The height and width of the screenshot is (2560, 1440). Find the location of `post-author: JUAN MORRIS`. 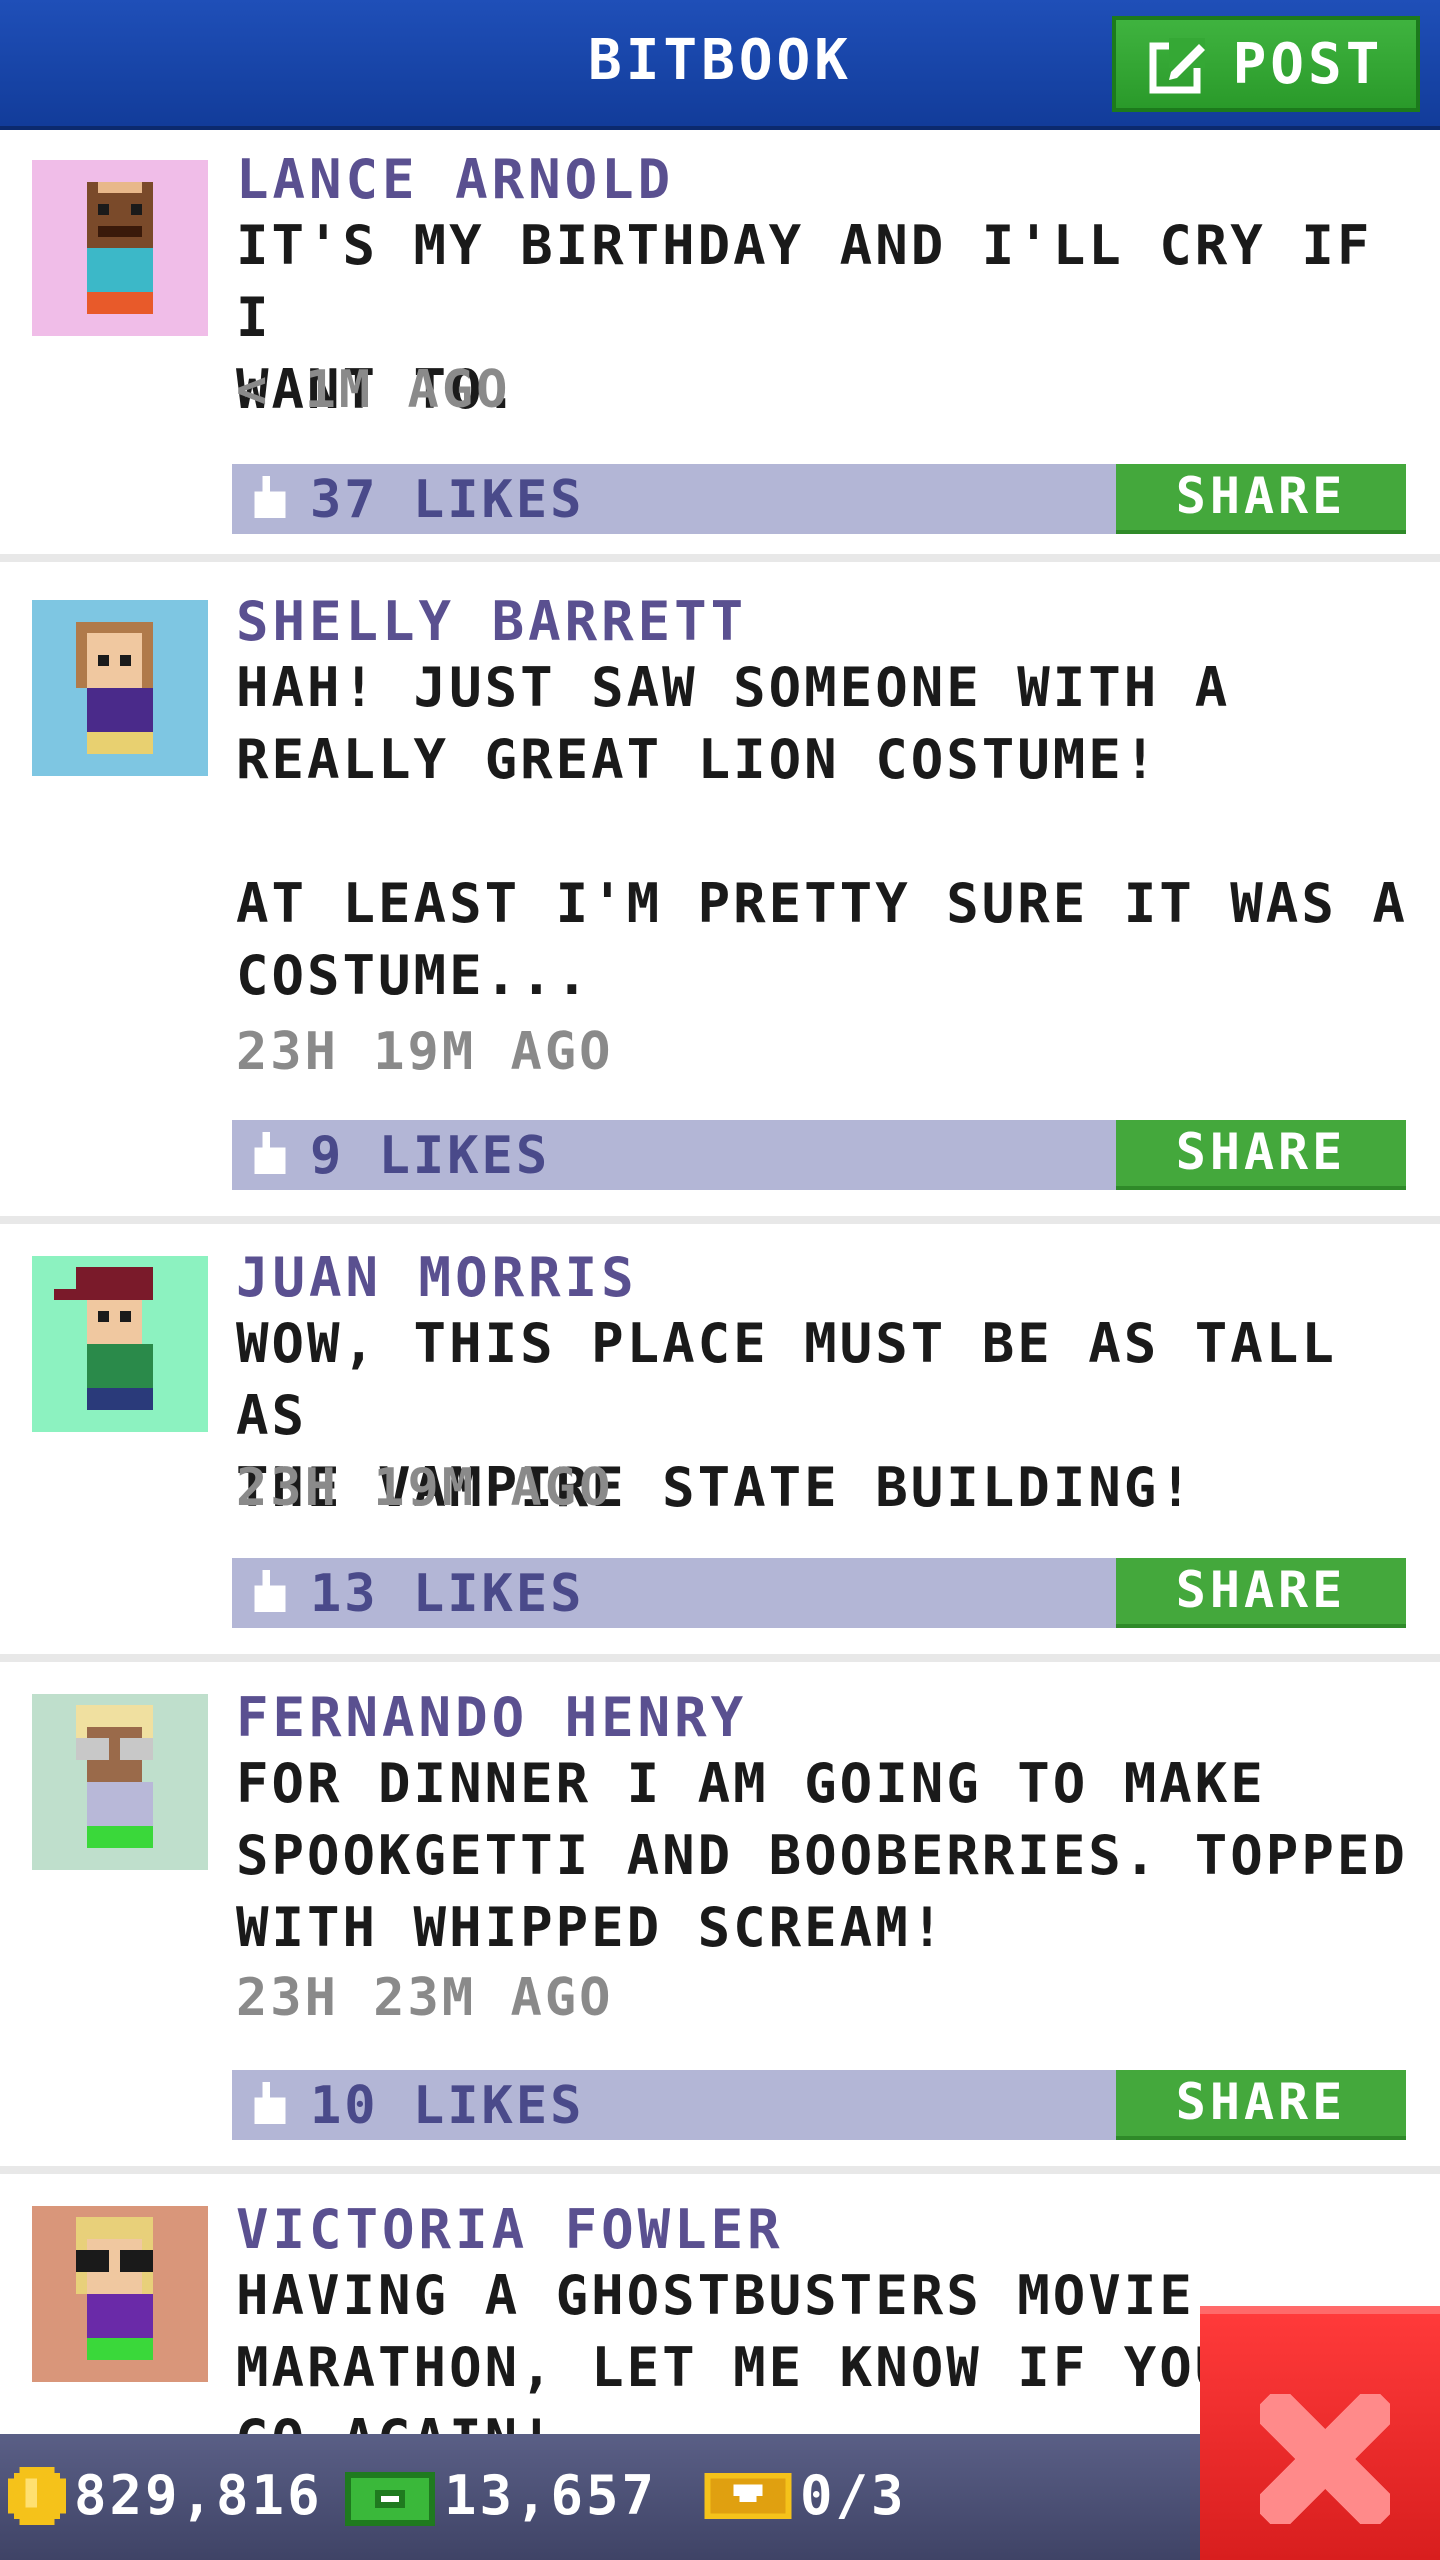

post-author: JUAN MORRIS is located at coordinates (437, 1277).